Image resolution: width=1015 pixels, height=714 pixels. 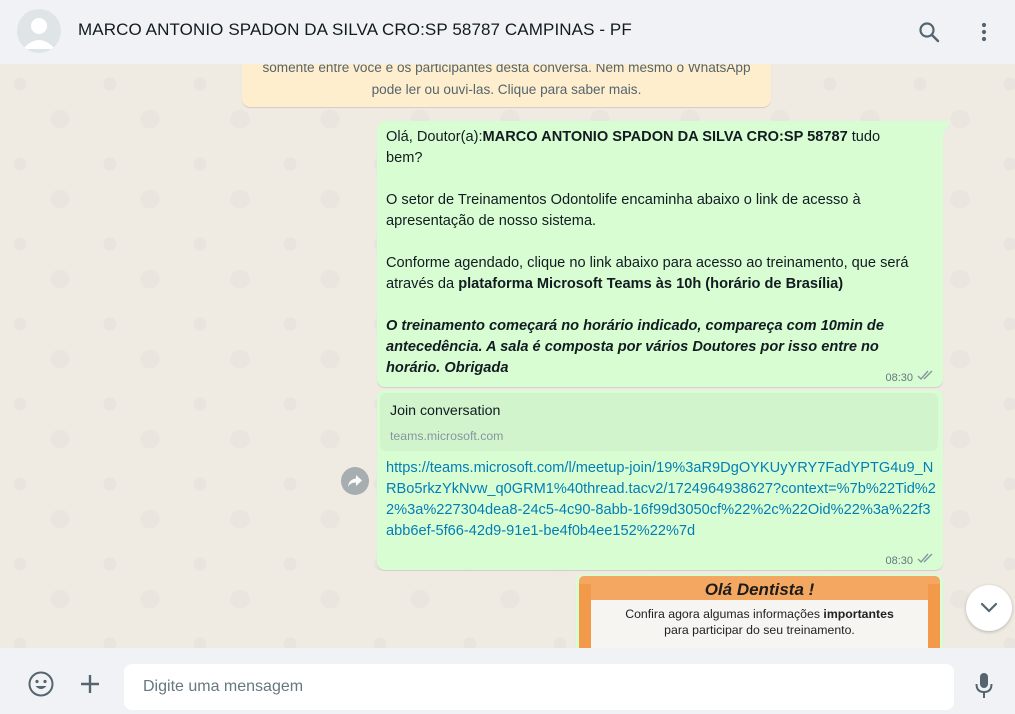 I want to click on composer-bar, so click(x=507, y=681).